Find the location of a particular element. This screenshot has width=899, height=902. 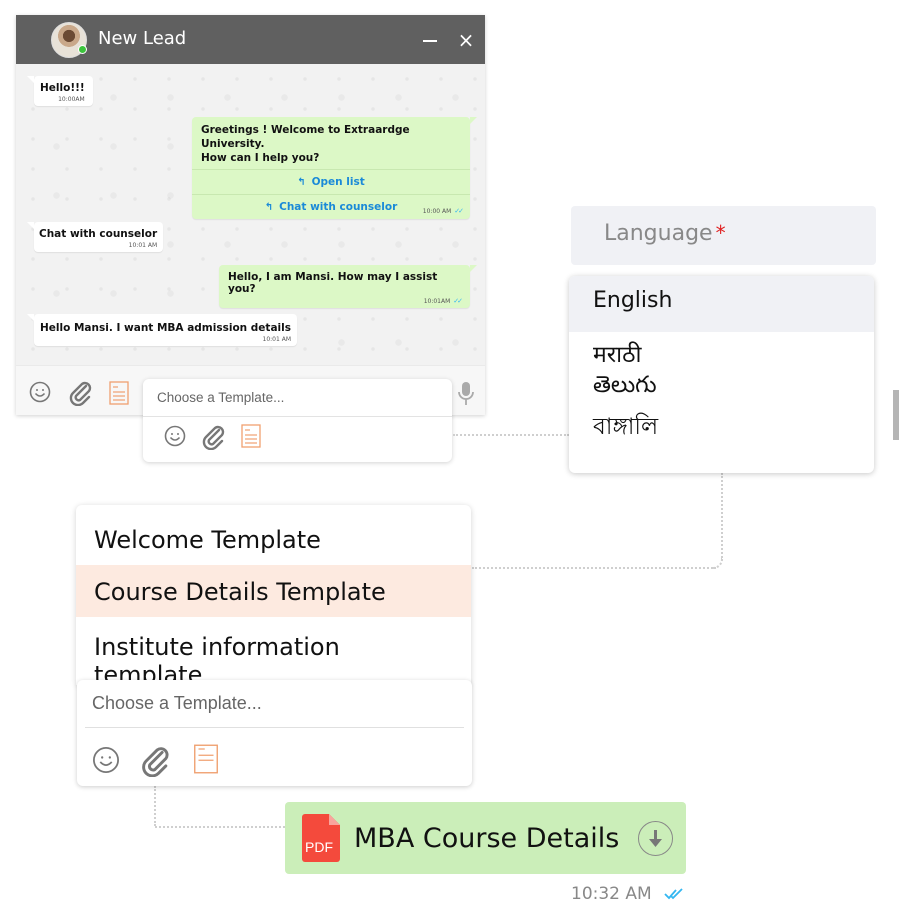

scrollbar-thumb is located at coordinates (896, 415).